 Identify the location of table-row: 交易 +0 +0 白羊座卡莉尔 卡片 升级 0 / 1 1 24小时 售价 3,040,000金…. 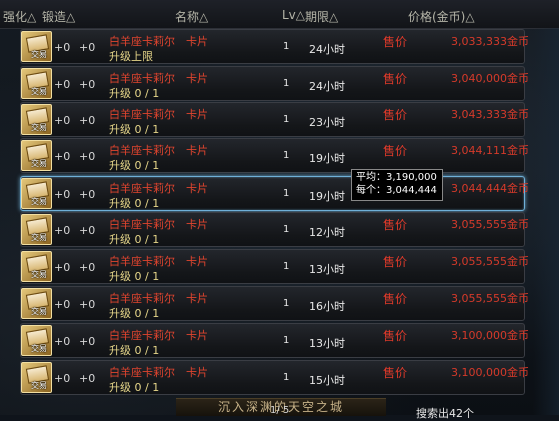
(274, 83).